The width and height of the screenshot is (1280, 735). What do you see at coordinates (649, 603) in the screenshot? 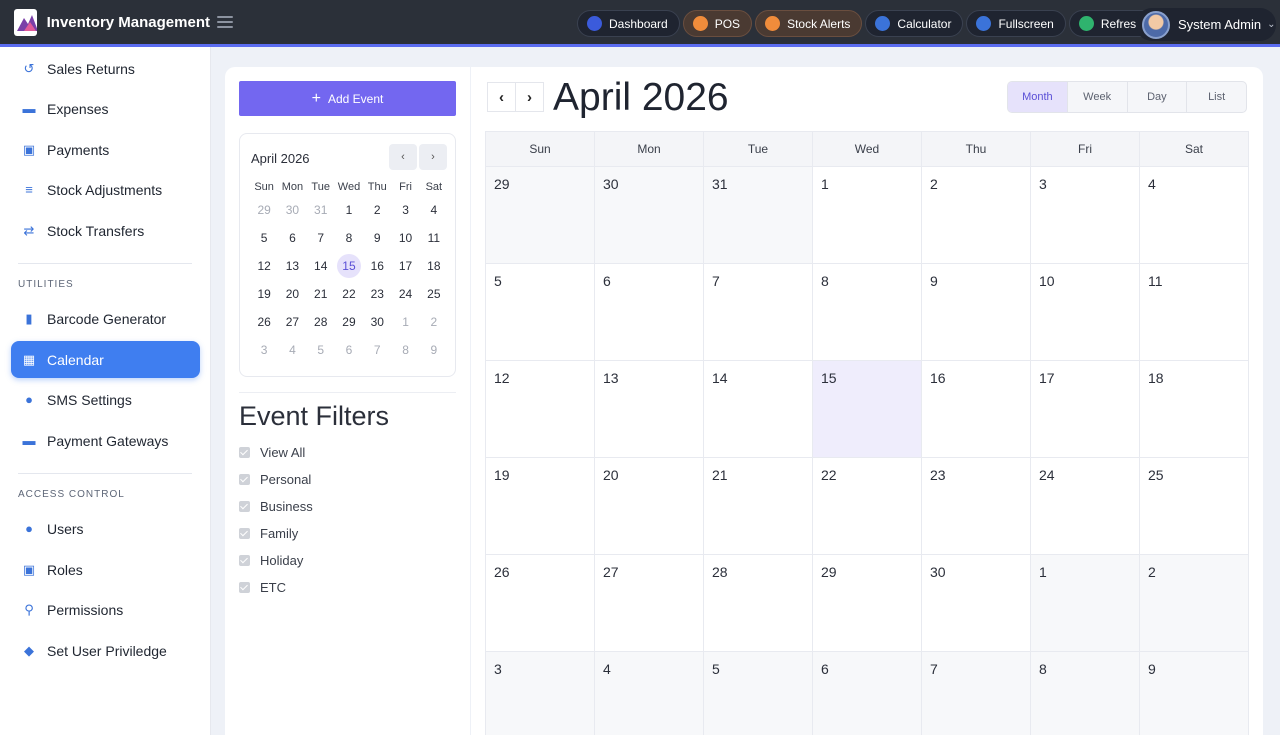
I see `day-cell: 27` at bounding box center [649, 603].